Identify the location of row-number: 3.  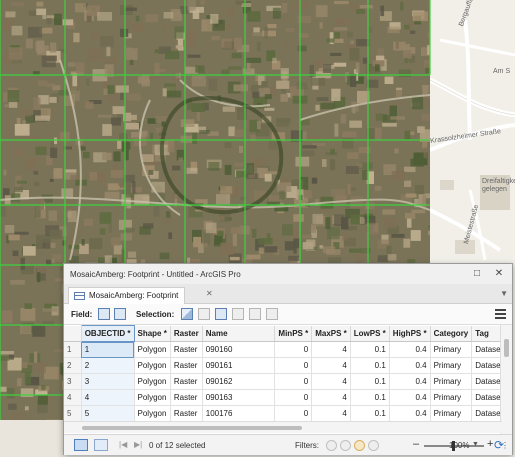
(73, 381).